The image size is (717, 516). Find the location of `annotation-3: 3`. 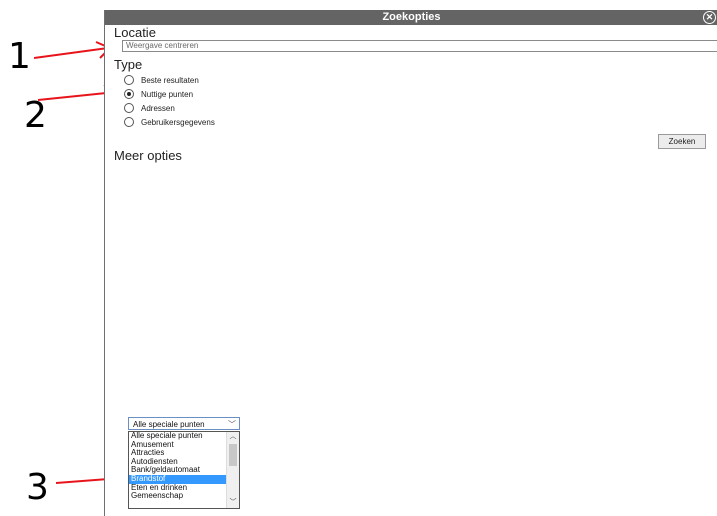

annotation-3: 3 is located at coordinates (37, 487).